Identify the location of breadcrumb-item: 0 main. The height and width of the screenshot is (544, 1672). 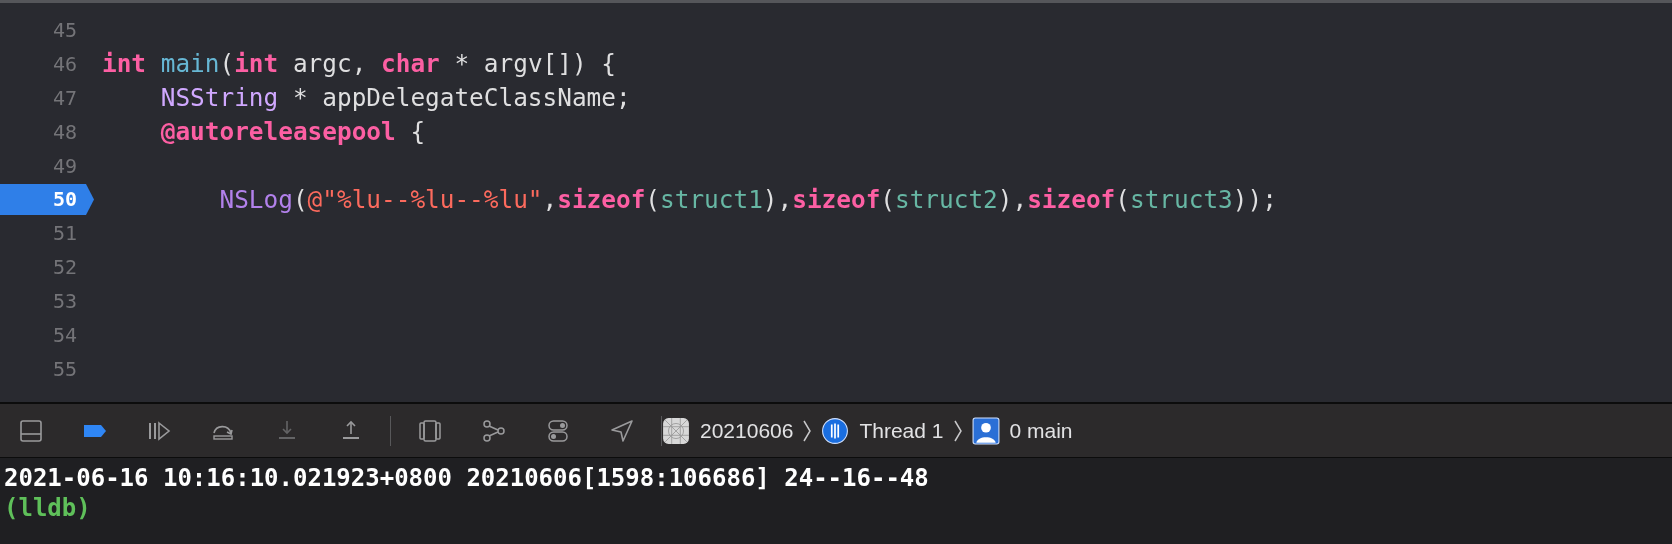
(1041, 430).